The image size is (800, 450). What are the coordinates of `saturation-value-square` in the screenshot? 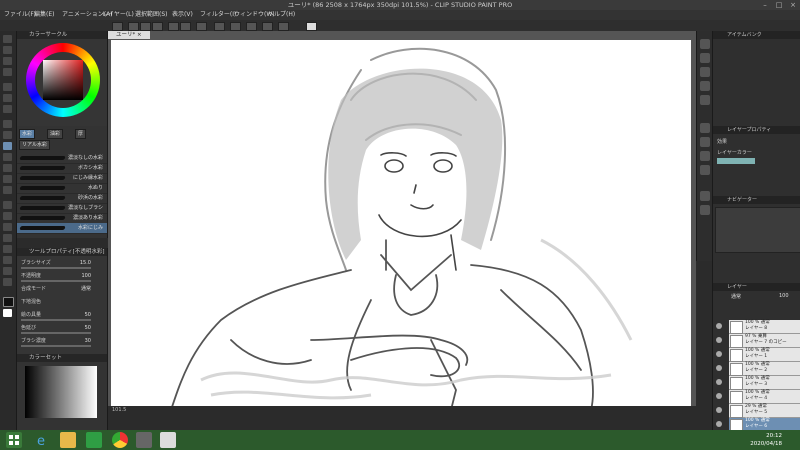 It's located at (63, 80).